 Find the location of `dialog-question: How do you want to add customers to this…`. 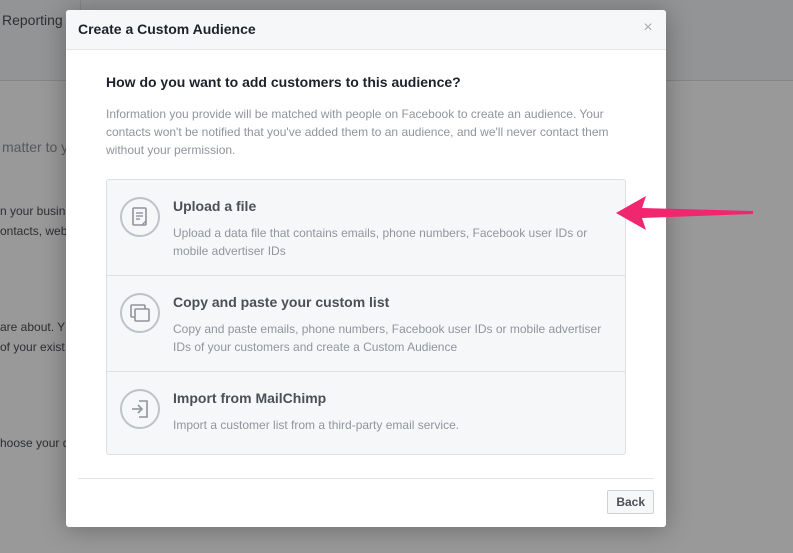

dialog-question: How do you want to add customers to this… is located at coordinates (283, 82).